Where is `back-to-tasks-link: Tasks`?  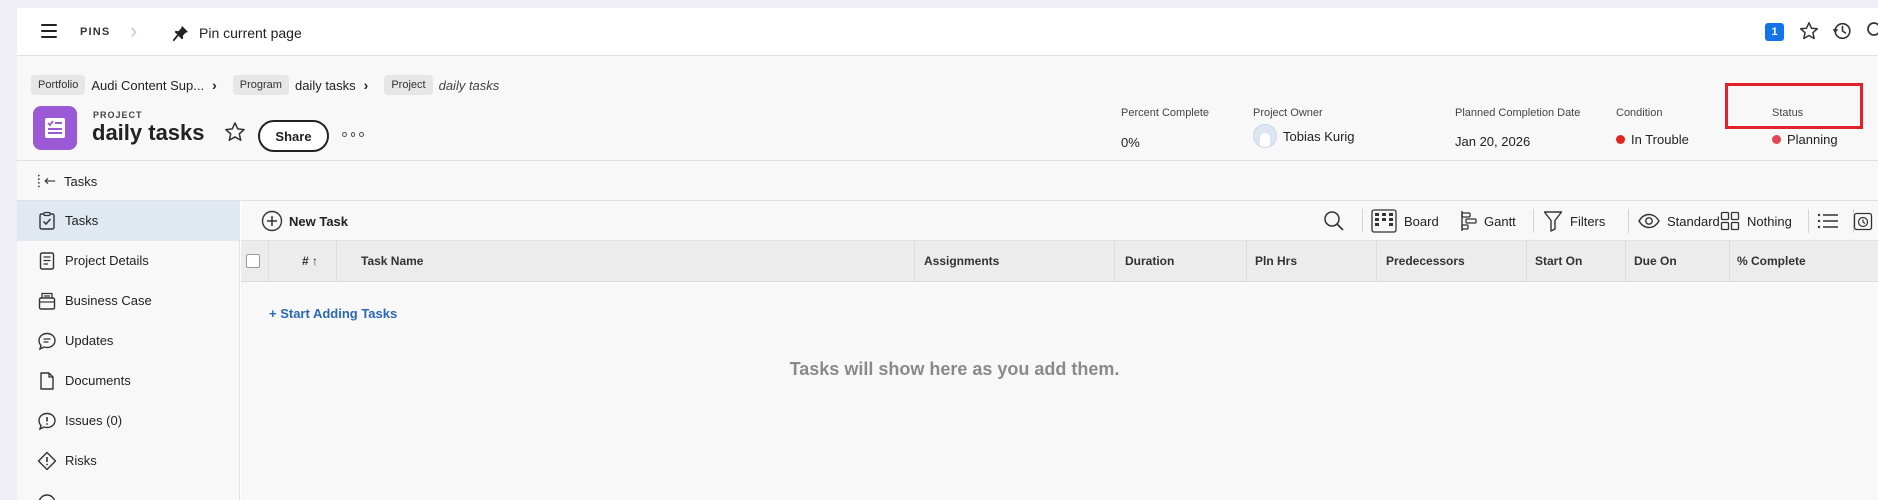 back-to-tasks-link: Tasks is located at coordinates (80, 181).